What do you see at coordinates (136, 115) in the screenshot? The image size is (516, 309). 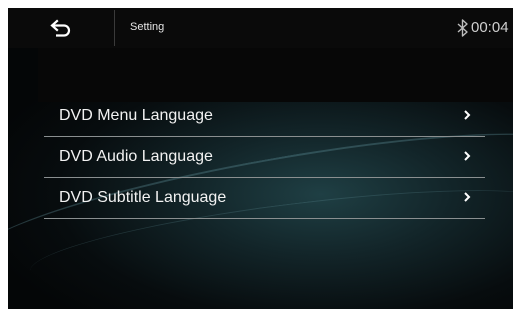 I see `menu-item-label: DVD Menu Language` at bounding box center [136, 115].